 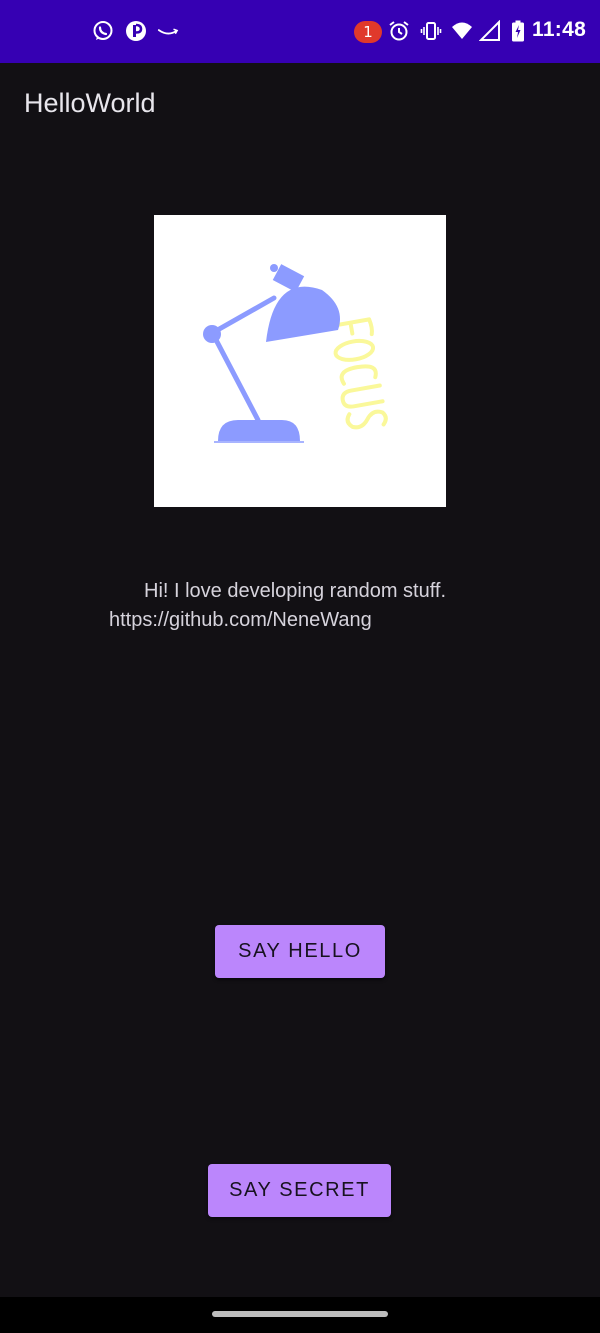 What do you see at coordinates (300, 1314) in the screenshot?
I see `home-gesture-handle` at bounding box center [300, 1314].